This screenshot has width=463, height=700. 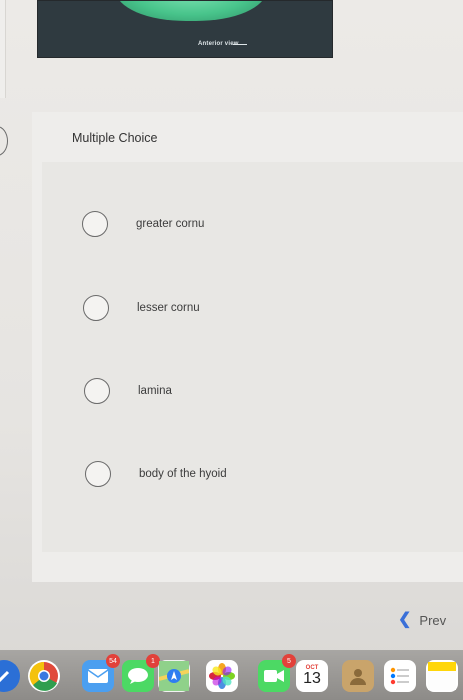 I want to click on option-label: body of the hyoid, so click(x=183, y=474).